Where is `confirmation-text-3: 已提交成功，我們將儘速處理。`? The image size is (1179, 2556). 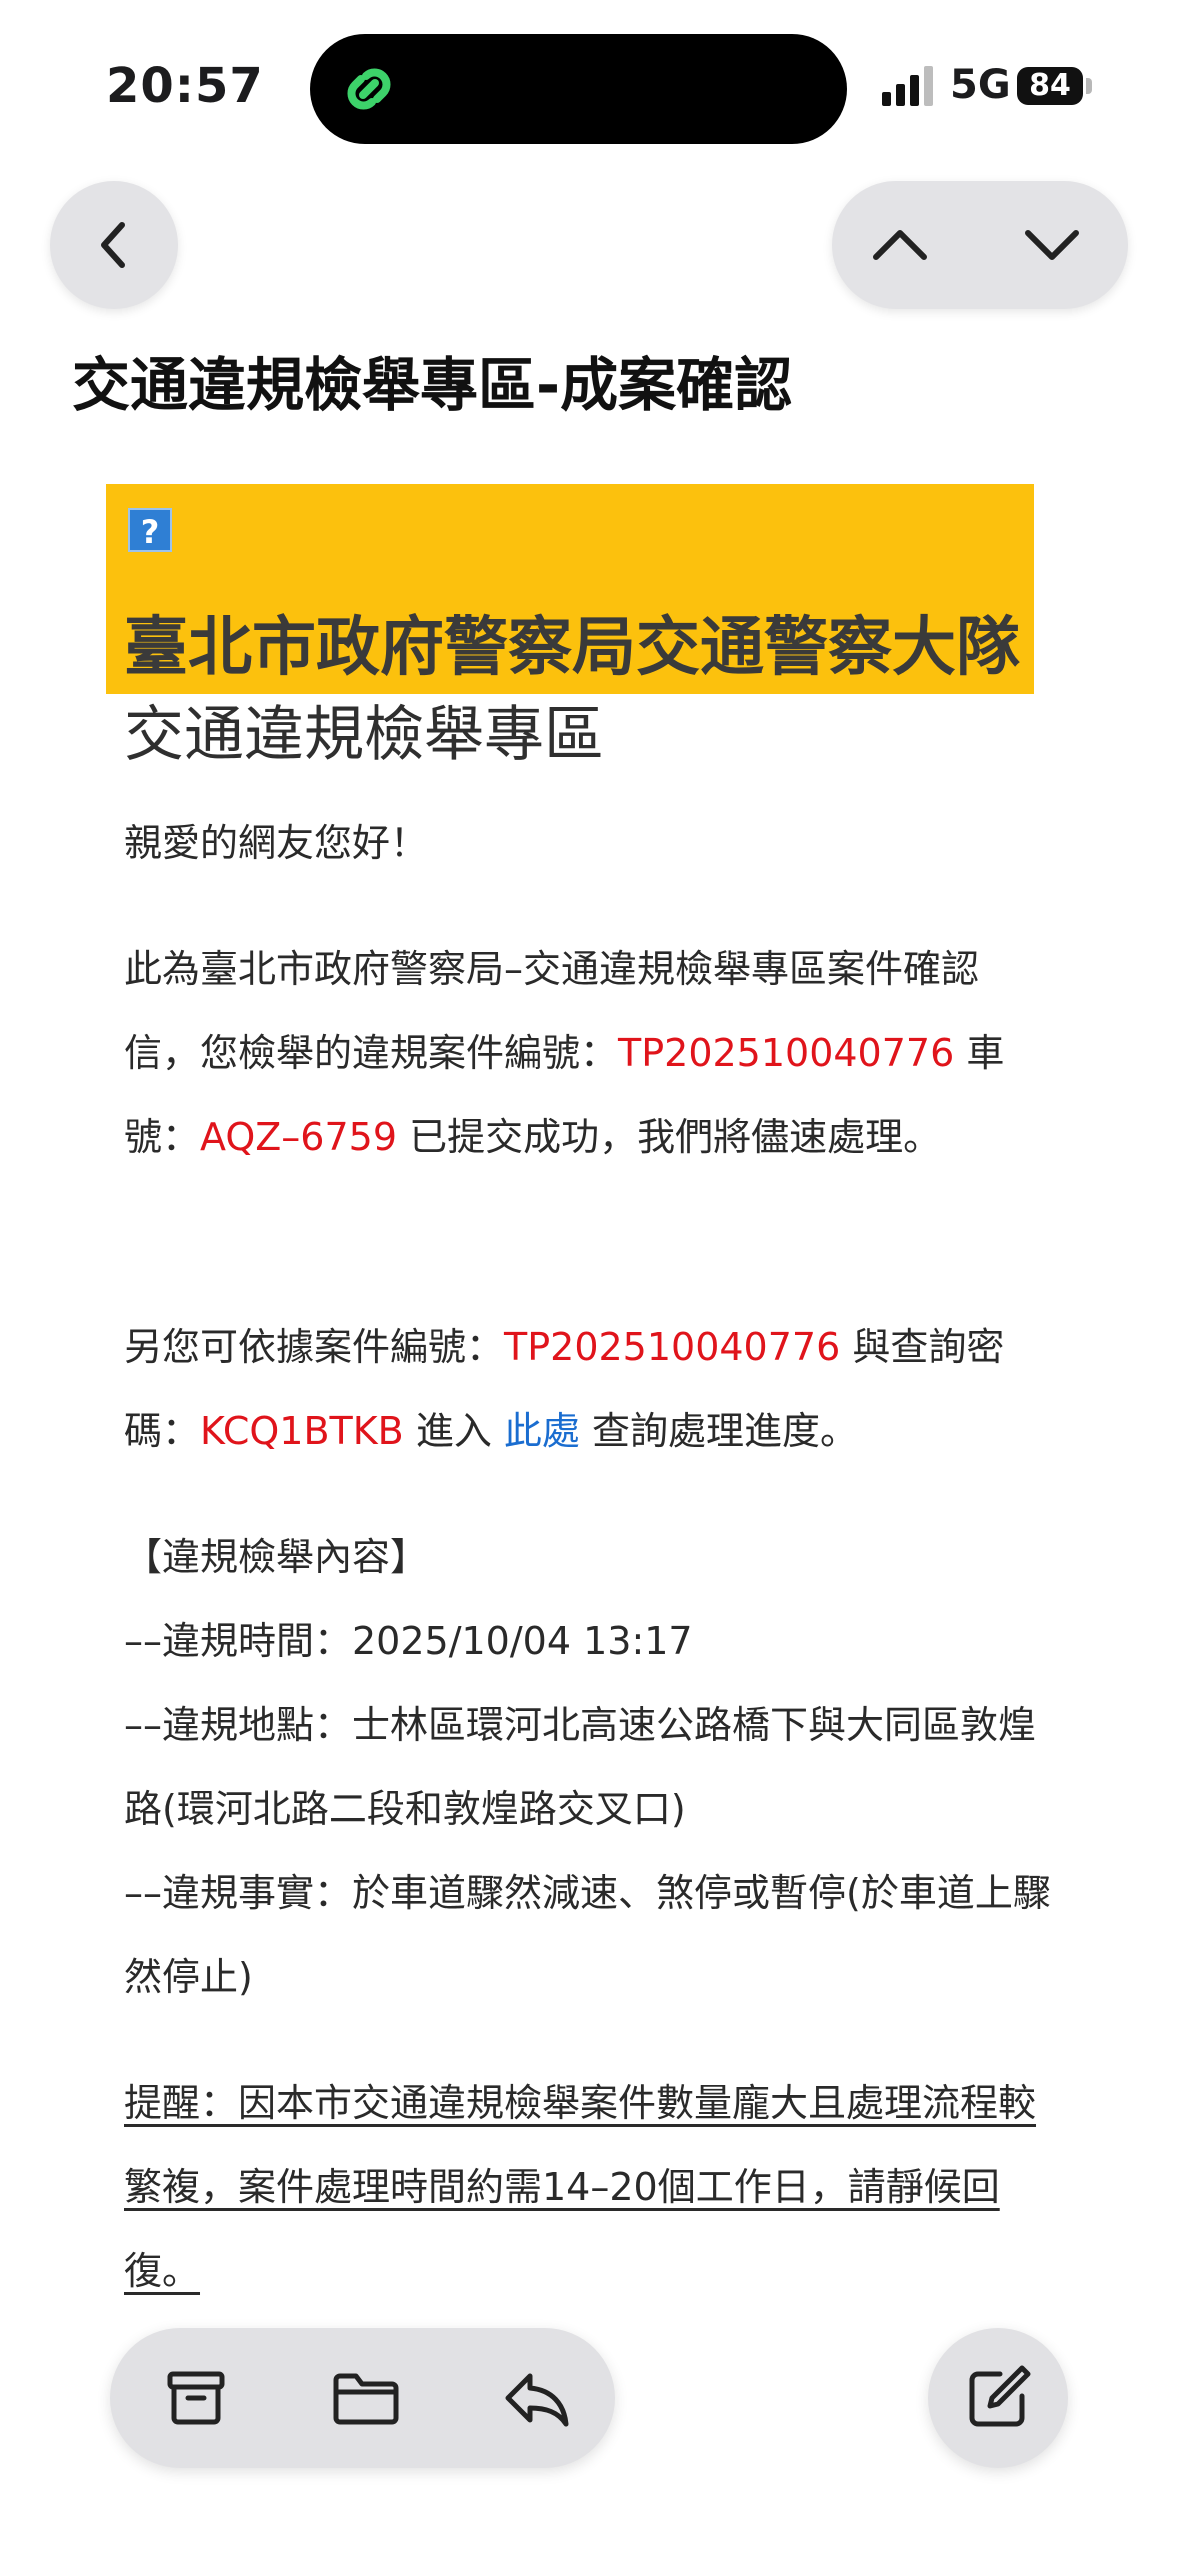
confirmation-text-3: 已提交成功，我們將儘速處理。 is located at coordinates (669, 1137).